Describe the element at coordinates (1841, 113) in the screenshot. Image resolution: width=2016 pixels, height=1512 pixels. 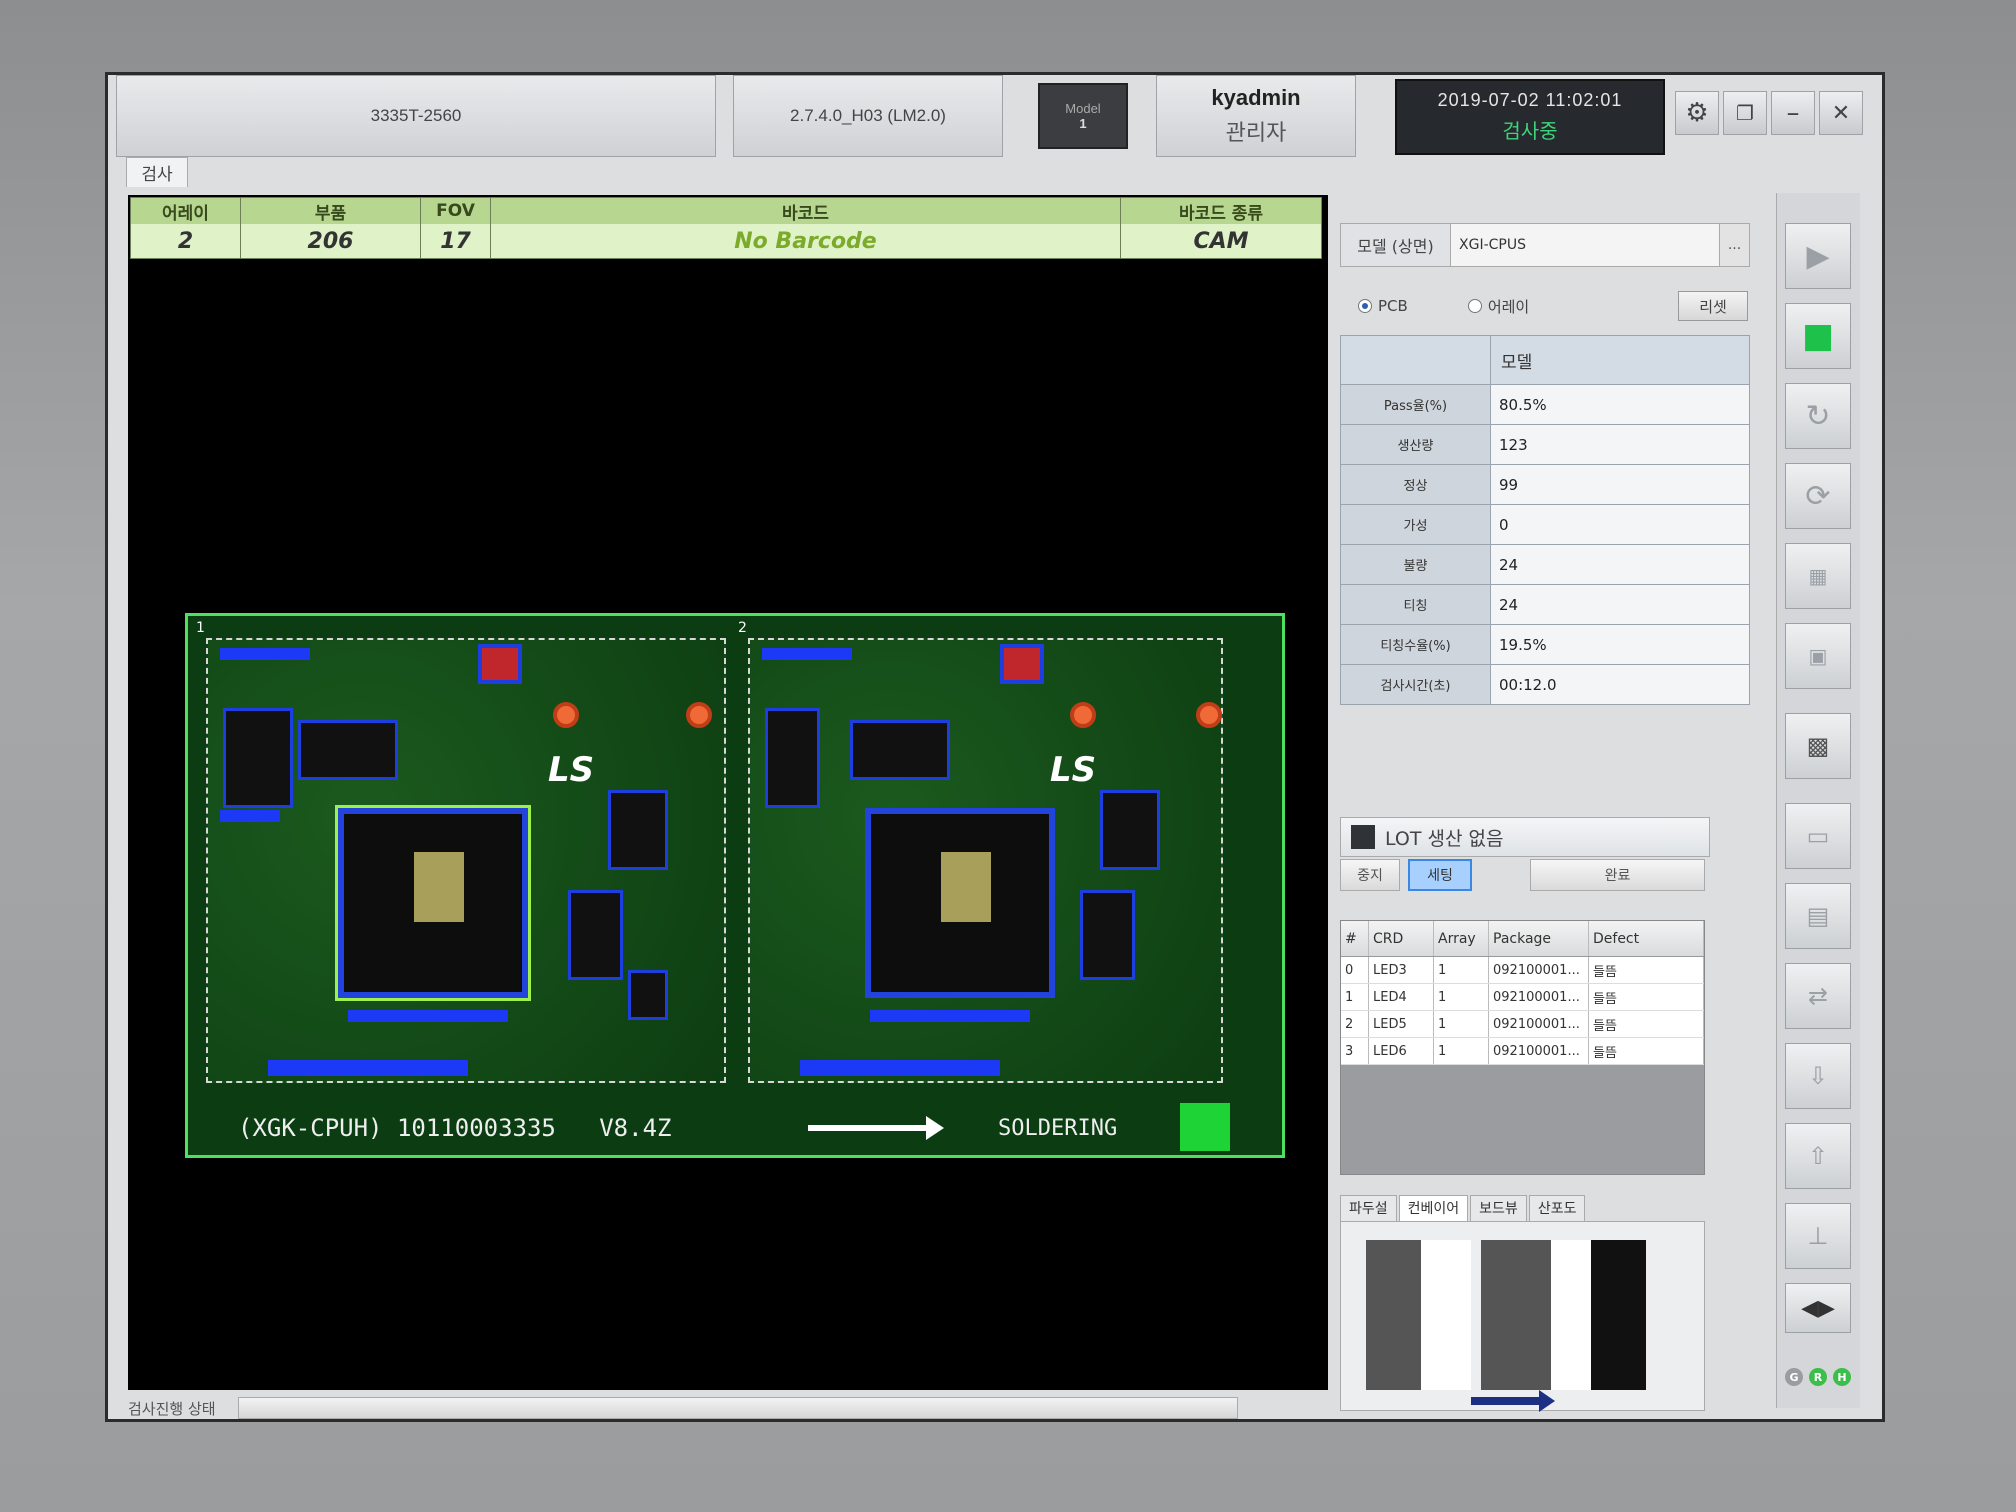
I see `close-icon: ✕` at that location.